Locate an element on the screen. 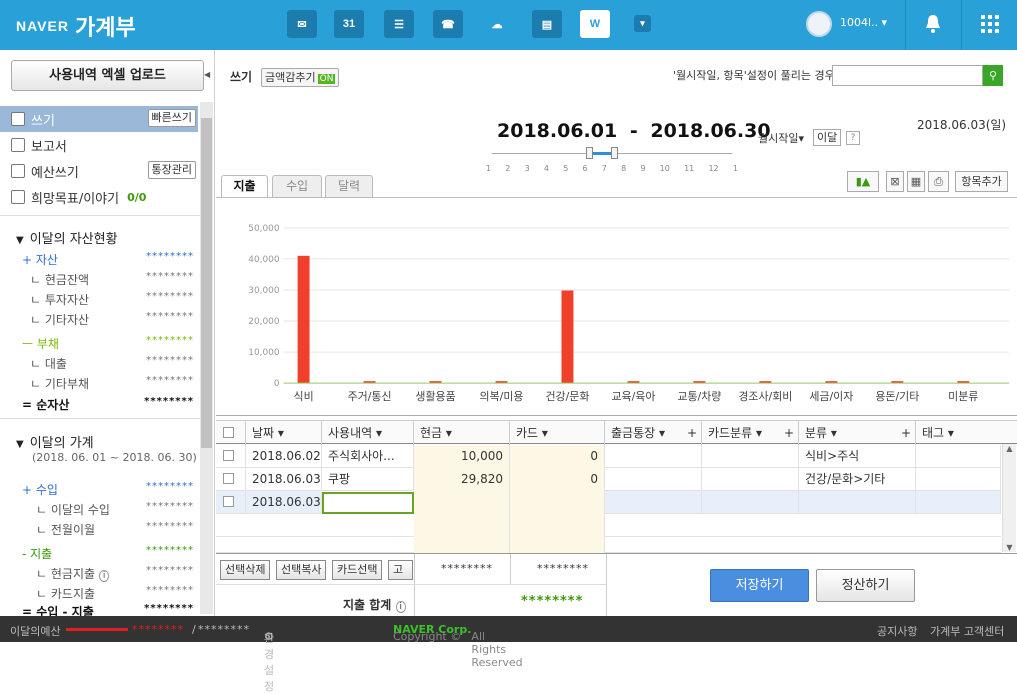  excel-icon: ⊠ is located at coordinates (895, 181).